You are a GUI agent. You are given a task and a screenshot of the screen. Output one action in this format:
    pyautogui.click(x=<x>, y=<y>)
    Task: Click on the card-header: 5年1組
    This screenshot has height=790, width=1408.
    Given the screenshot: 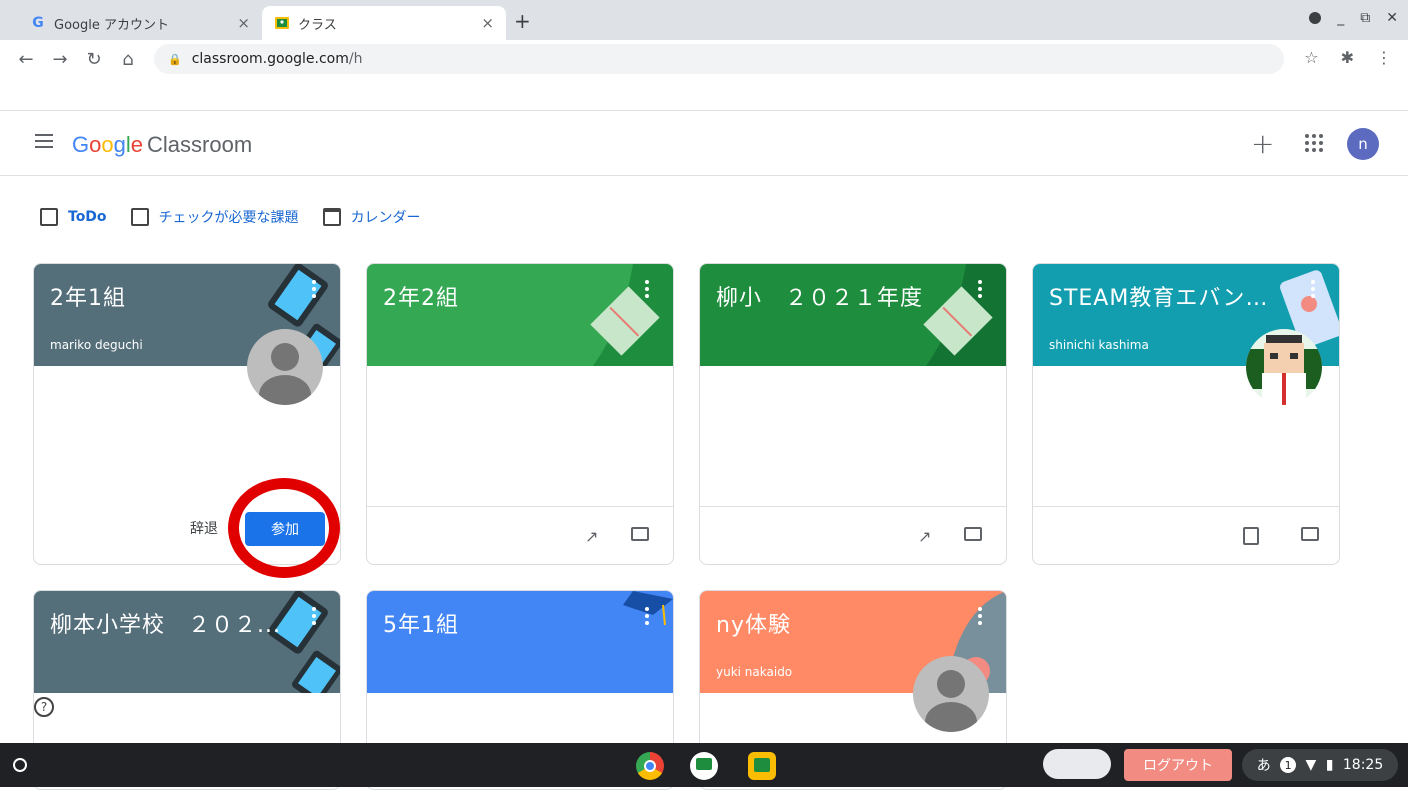 What is the action you would take?
    pyautogui.click(x=520, y=642)
    